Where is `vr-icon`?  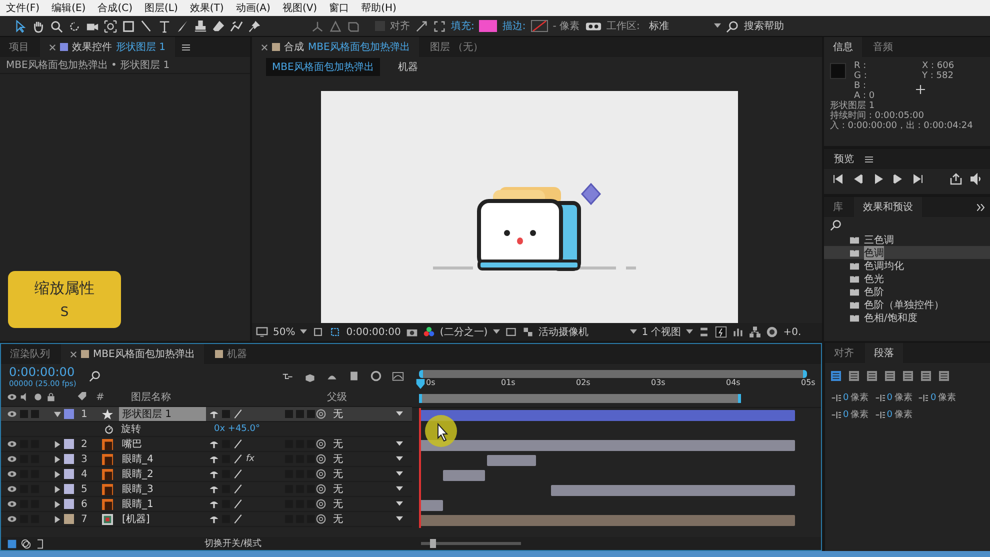 vr-icon is located at coordinates (593, 26).